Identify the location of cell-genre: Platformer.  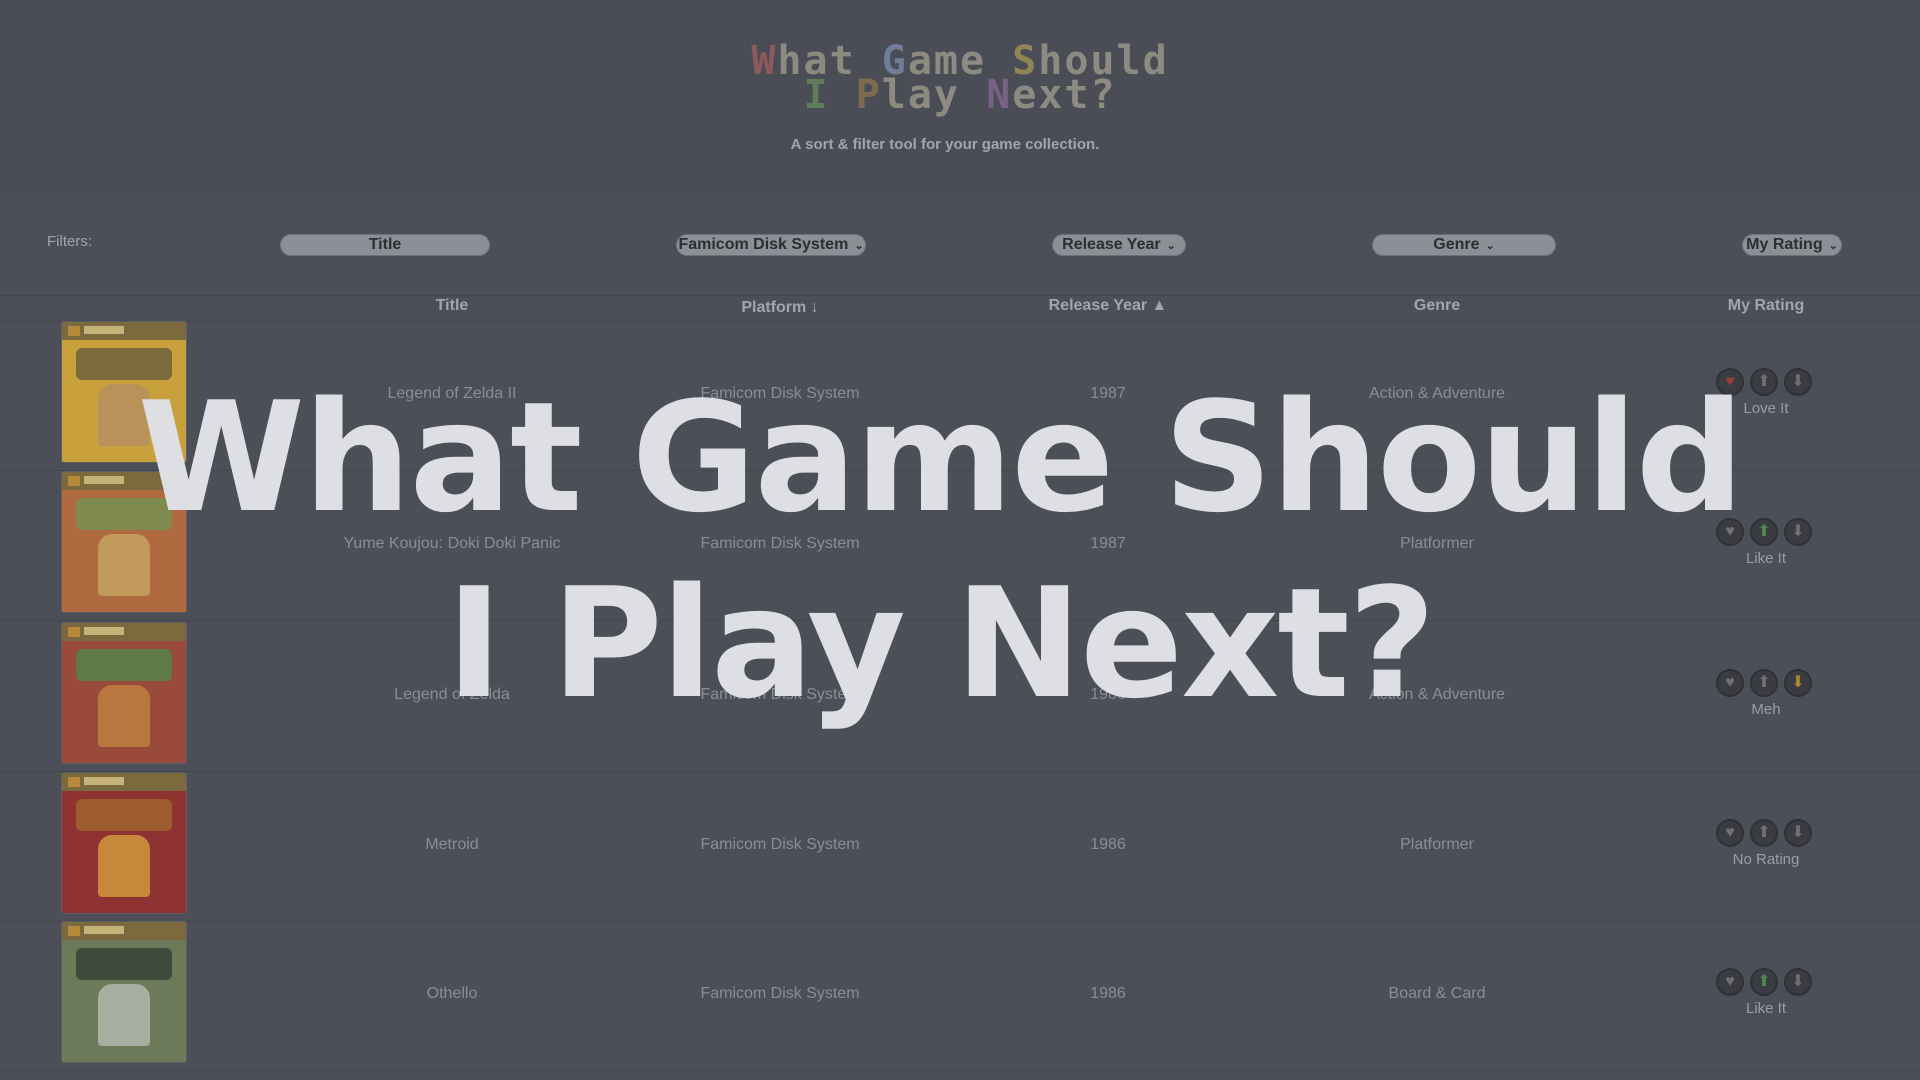
(1437, 844).